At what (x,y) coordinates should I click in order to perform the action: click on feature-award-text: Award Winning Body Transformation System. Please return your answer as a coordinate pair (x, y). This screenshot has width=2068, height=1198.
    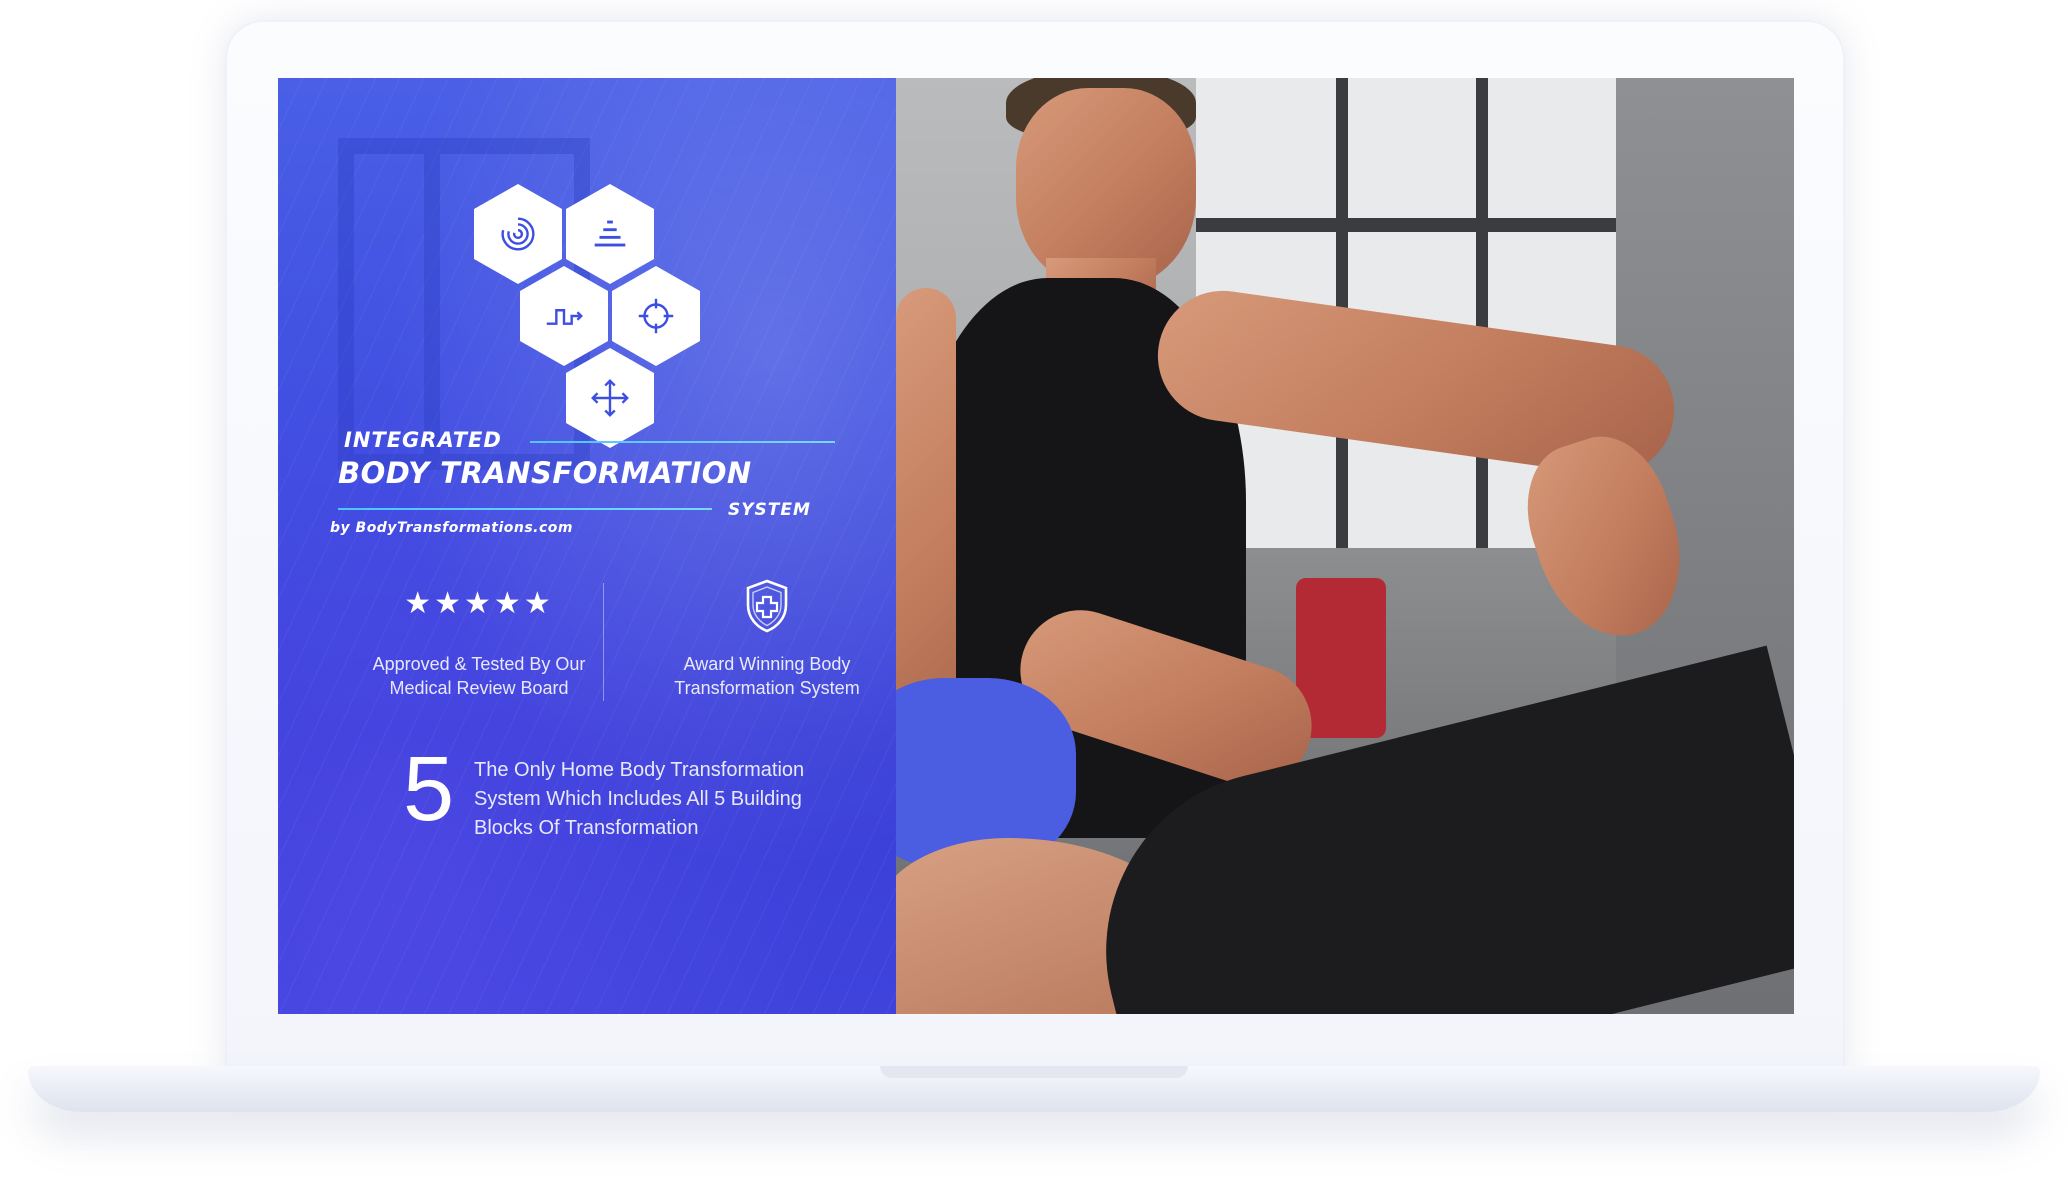
    Looking at the image, I should click on (767, 676).